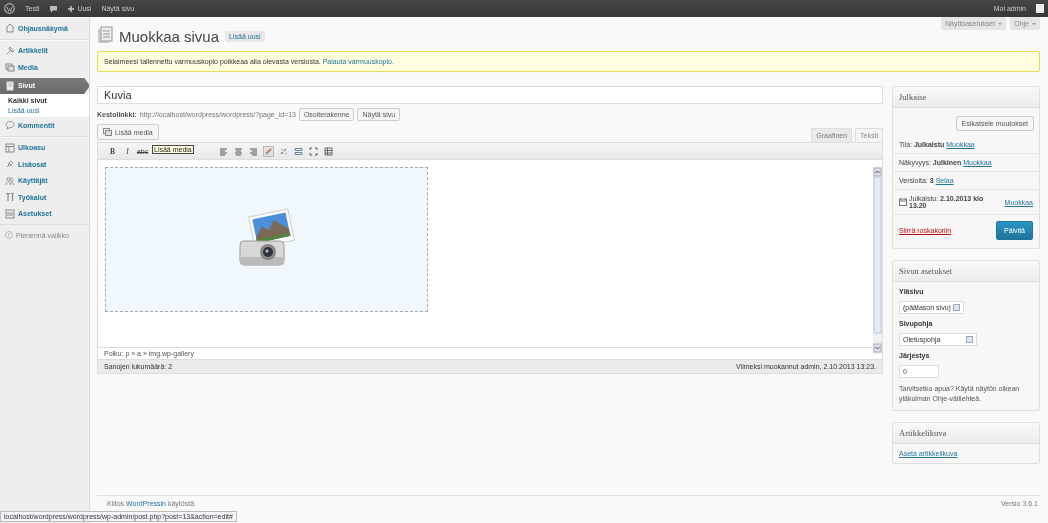 The image size is (1048, 523). I want to click on panel-title: Julkaise, so click(966, 97).